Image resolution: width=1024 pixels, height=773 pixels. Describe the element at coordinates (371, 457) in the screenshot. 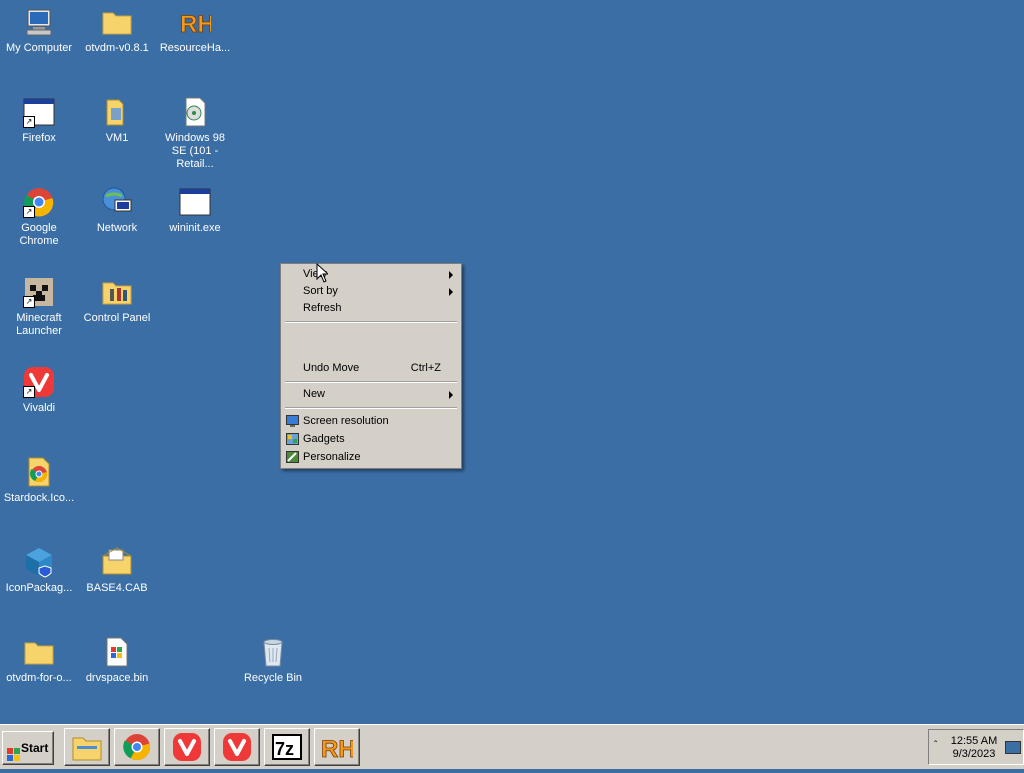

I see `menu-item-personalize: Personalize` at that location.